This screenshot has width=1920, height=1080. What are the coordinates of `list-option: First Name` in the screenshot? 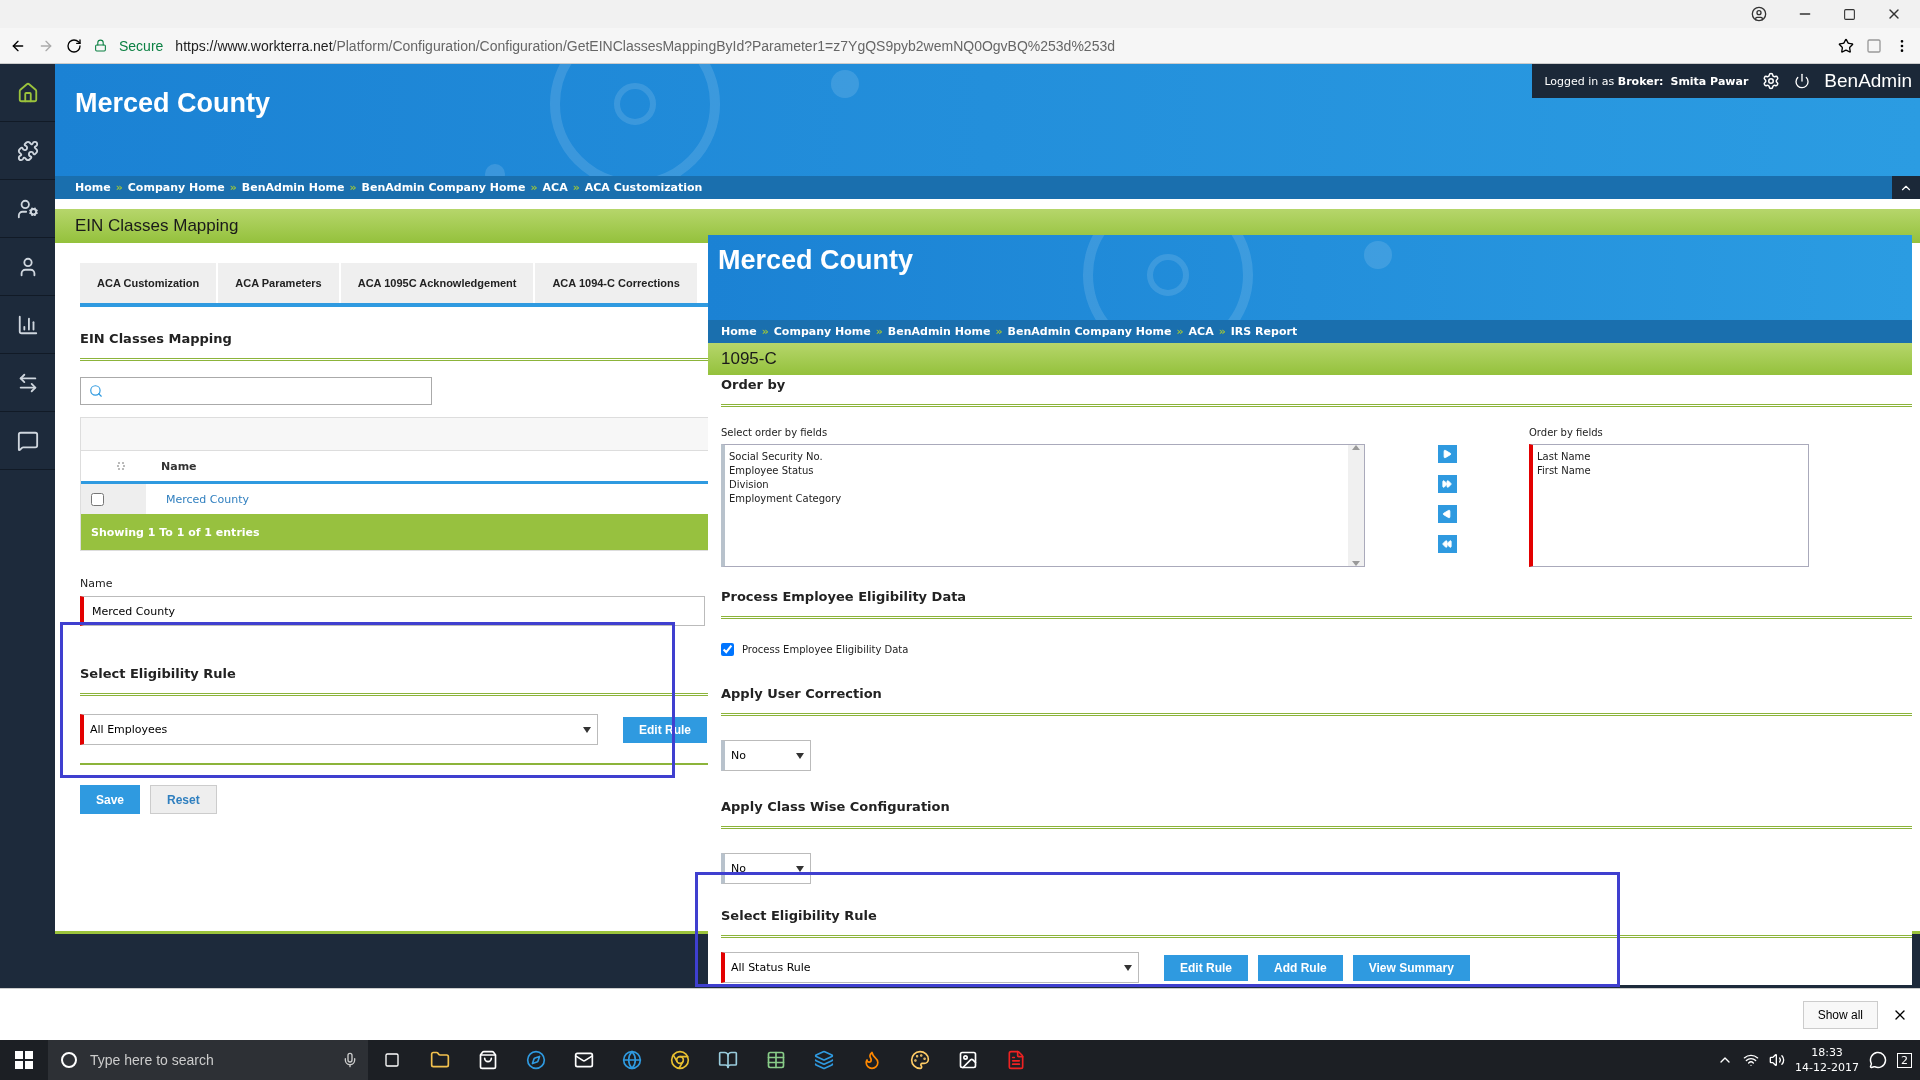 It's located at (1564, 471).